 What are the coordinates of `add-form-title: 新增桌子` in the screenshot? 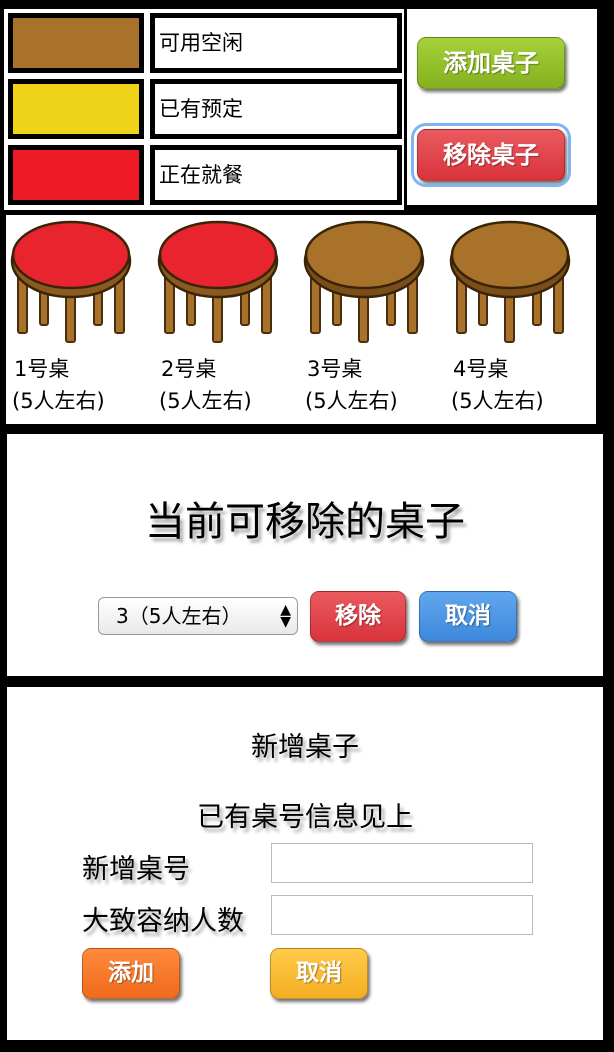 It's located at (305, 747).